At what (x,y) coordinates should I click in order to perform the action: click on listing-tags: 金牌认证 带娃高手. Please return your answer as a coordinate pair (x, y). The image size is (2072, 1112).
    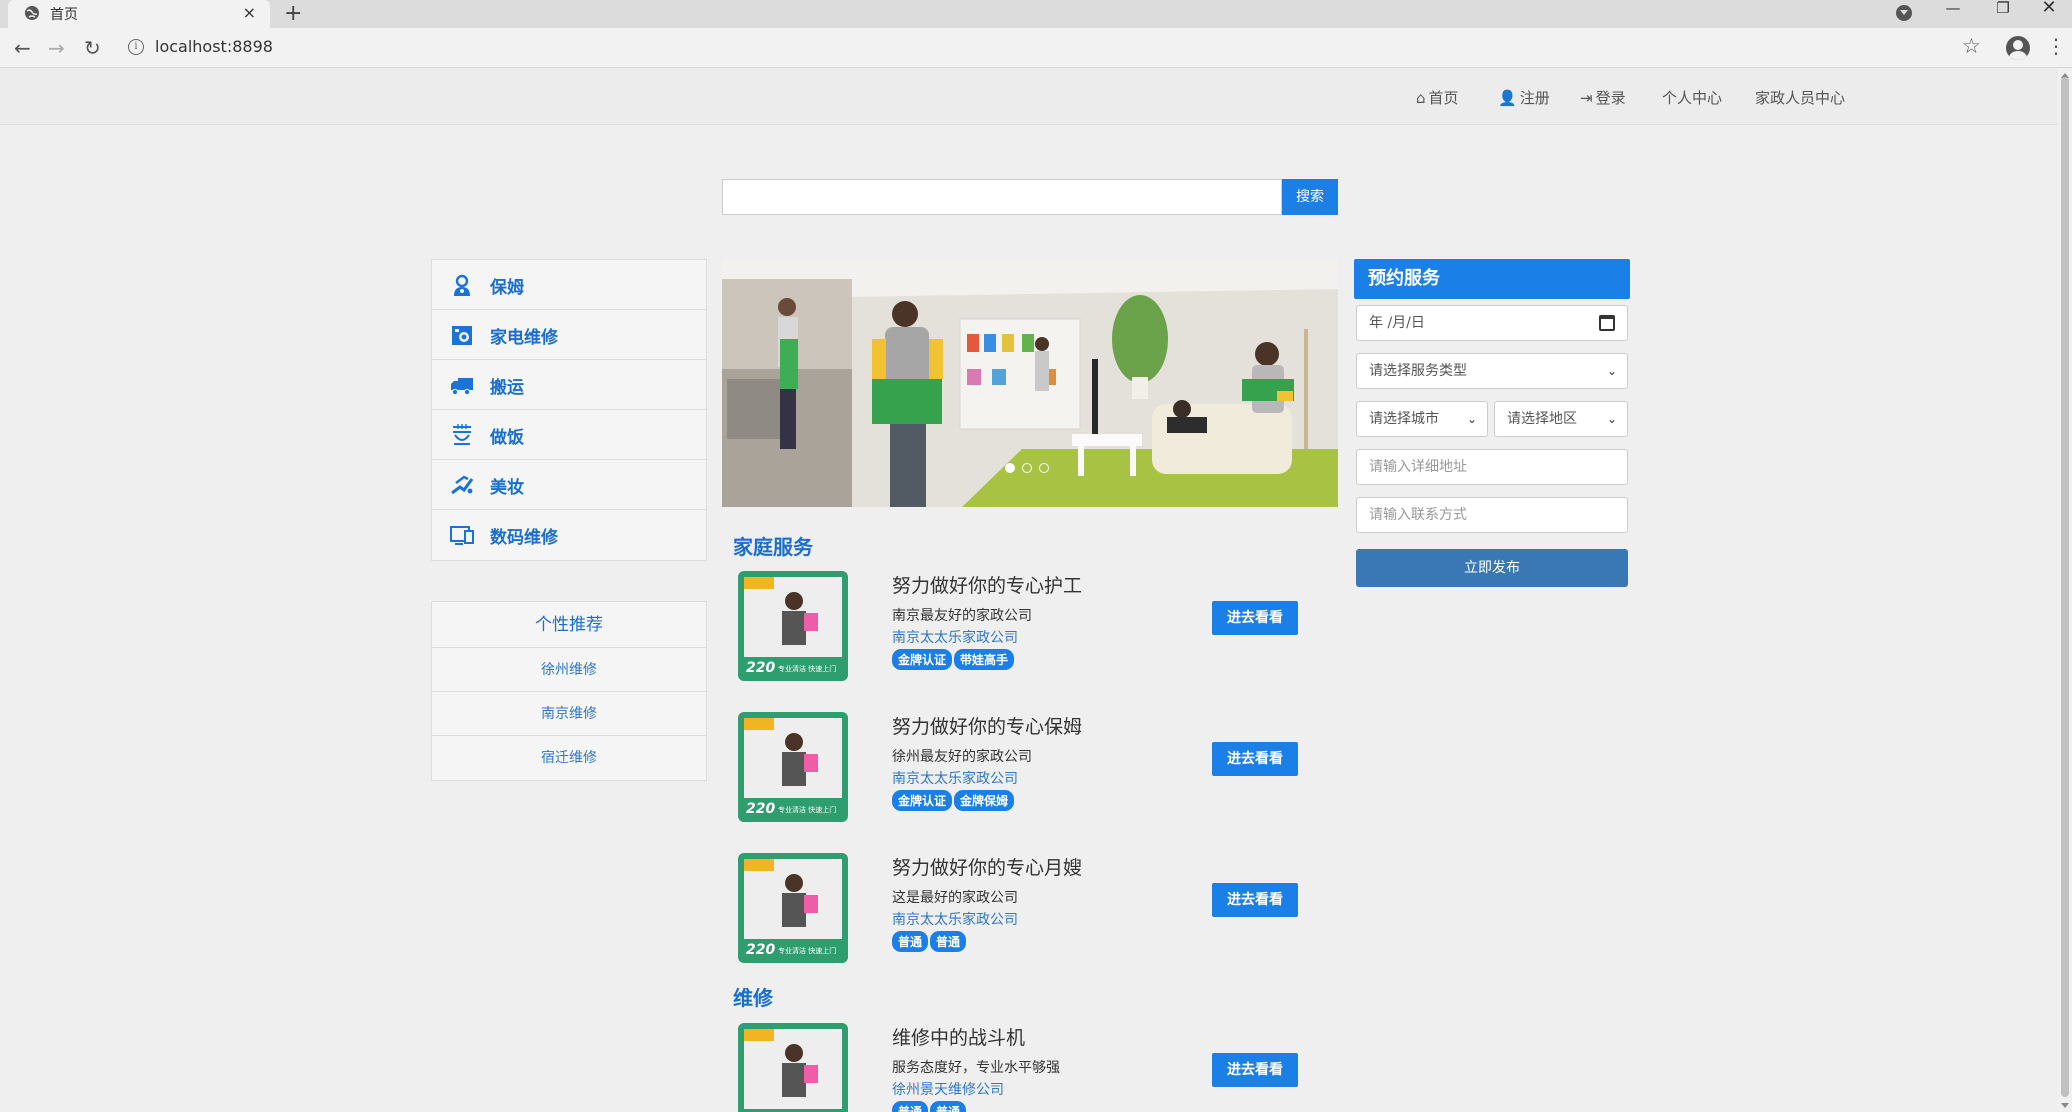
    Looking at the image, I should click on (954, 659).